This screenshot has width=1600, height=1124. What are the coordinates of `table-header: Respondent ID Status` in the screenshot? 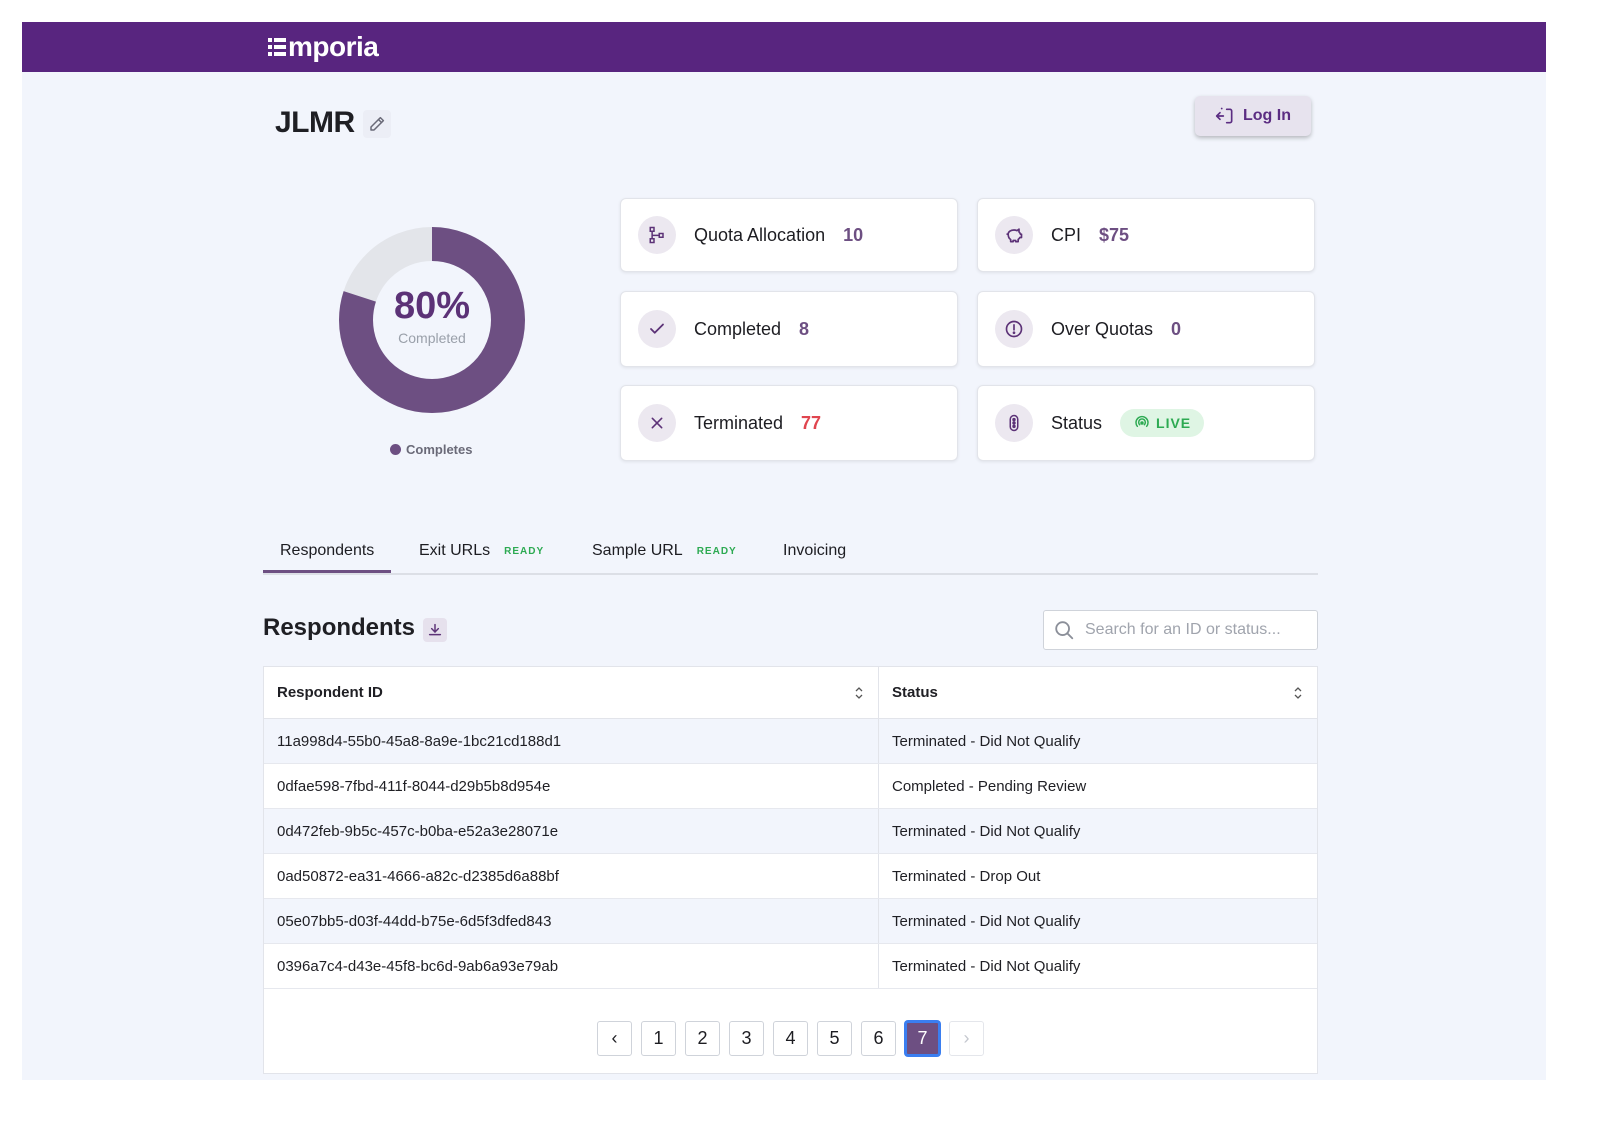 It's located at (790, 693).